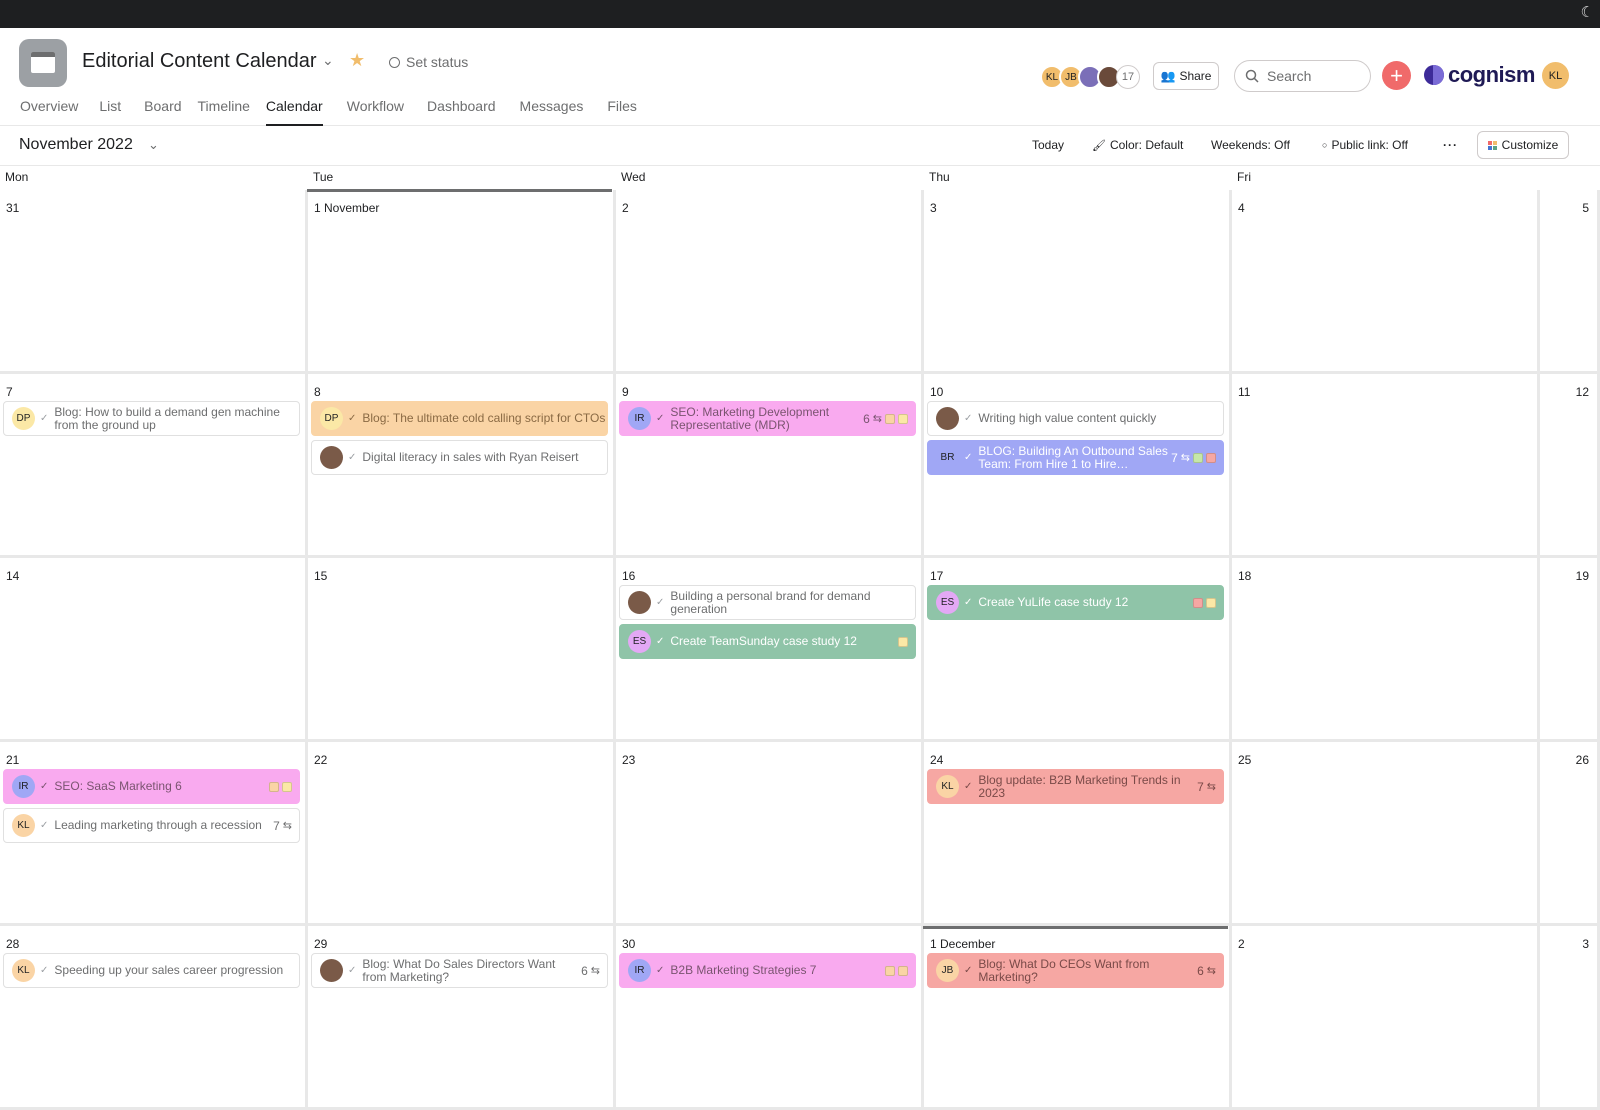 The height and width of the screenshot is (1110, 1600). Describe the element at coordinates (43, 63) in the screenshot. I see `calendar-project-icon` at that location.